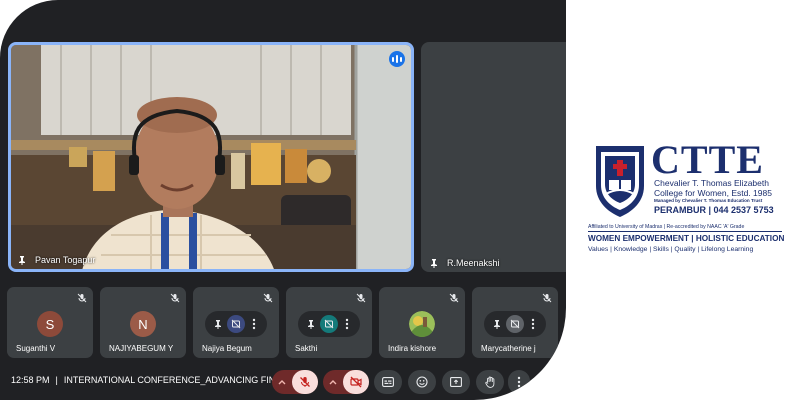  What do you see at coordinates (713, 193) in the screenshot?
I see `college-name-line2: College for Women, Estd. 1985` at bounding box center [713, 193].